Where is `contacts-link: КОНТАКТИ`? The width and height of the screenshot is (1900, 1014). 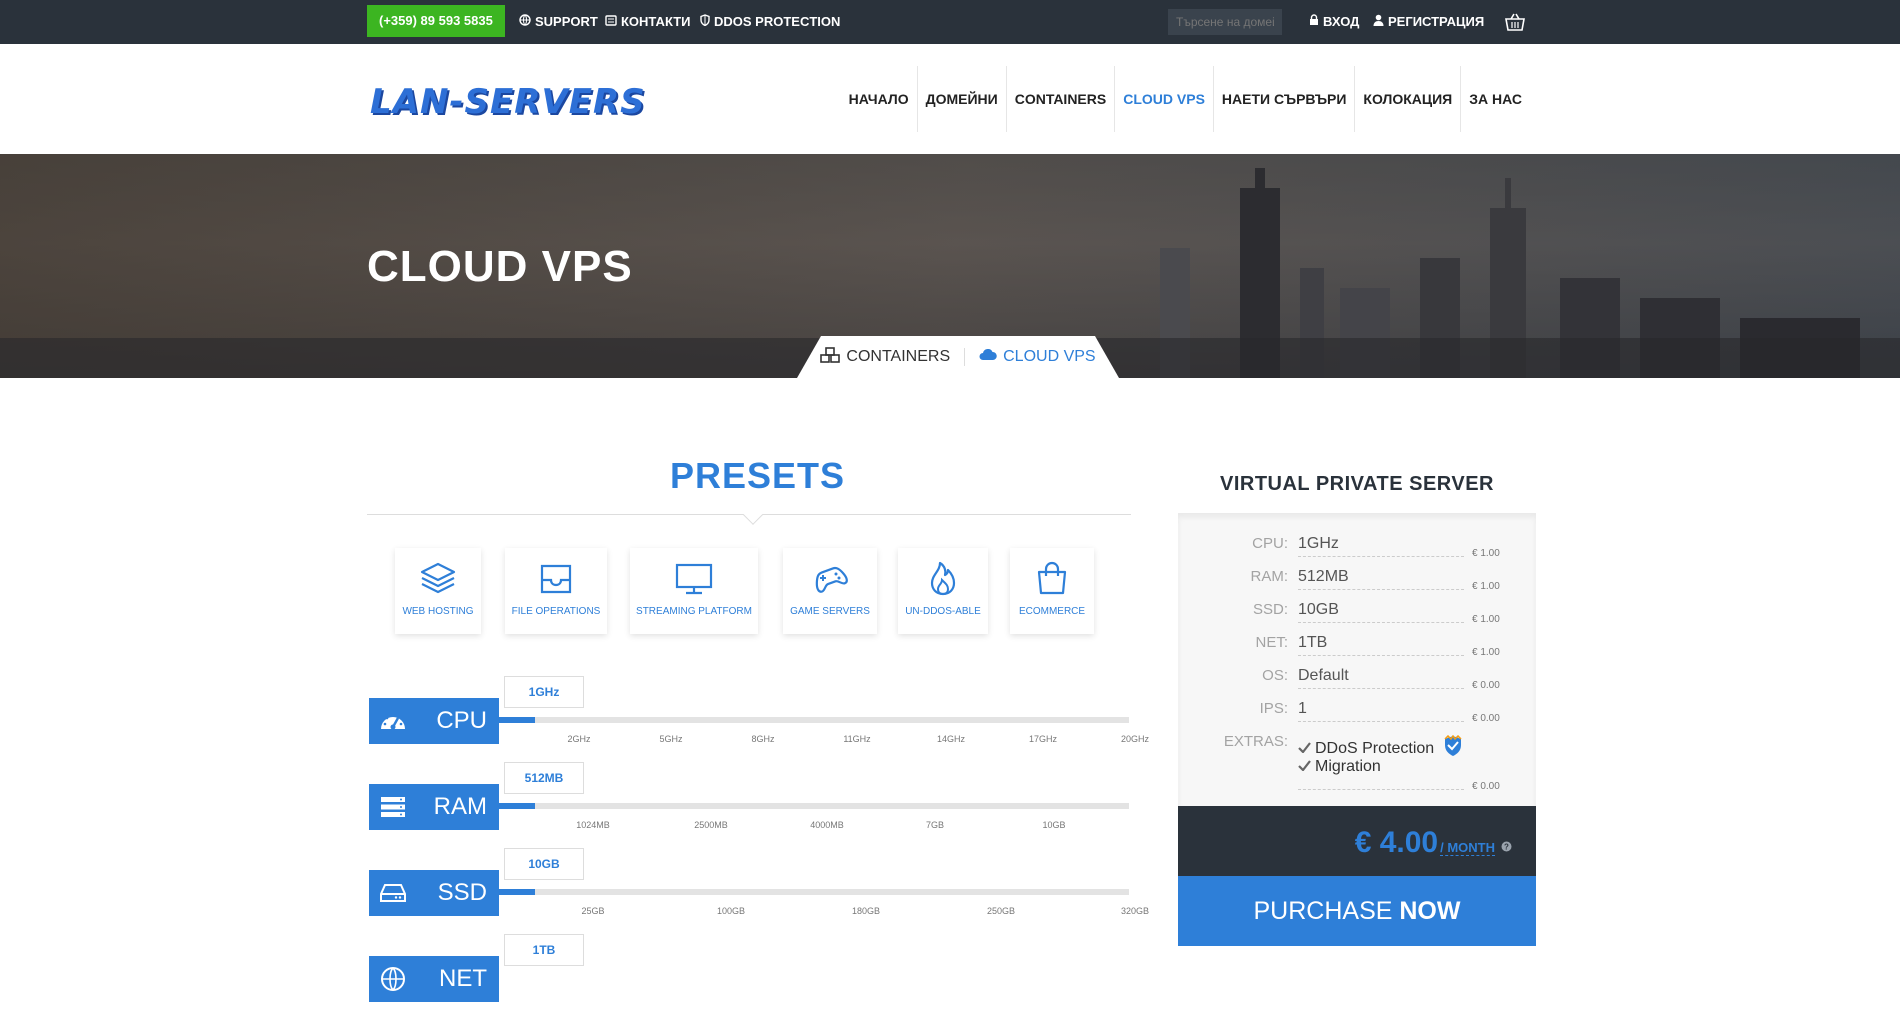
contacts-link: КОНТАКТИ is located at coordinates (648, 22).